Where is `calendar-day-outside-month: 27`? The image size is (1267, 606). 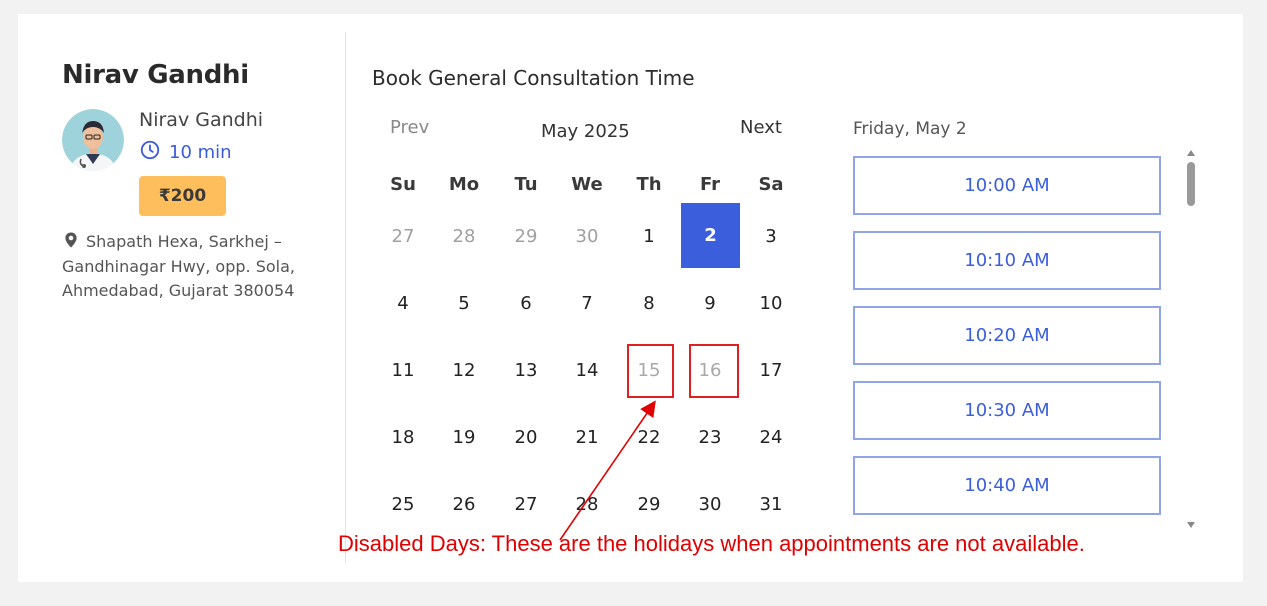
calendar-day-outside-month: 27 is located at coordinates (403, 236).